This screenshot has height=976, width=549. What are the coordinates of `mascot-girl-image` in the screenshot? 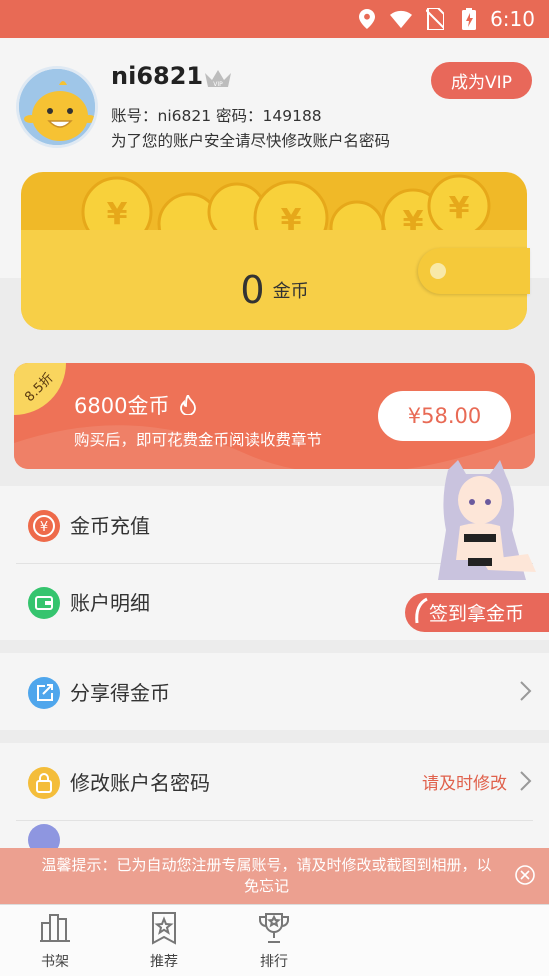 It's located at (487, 520).